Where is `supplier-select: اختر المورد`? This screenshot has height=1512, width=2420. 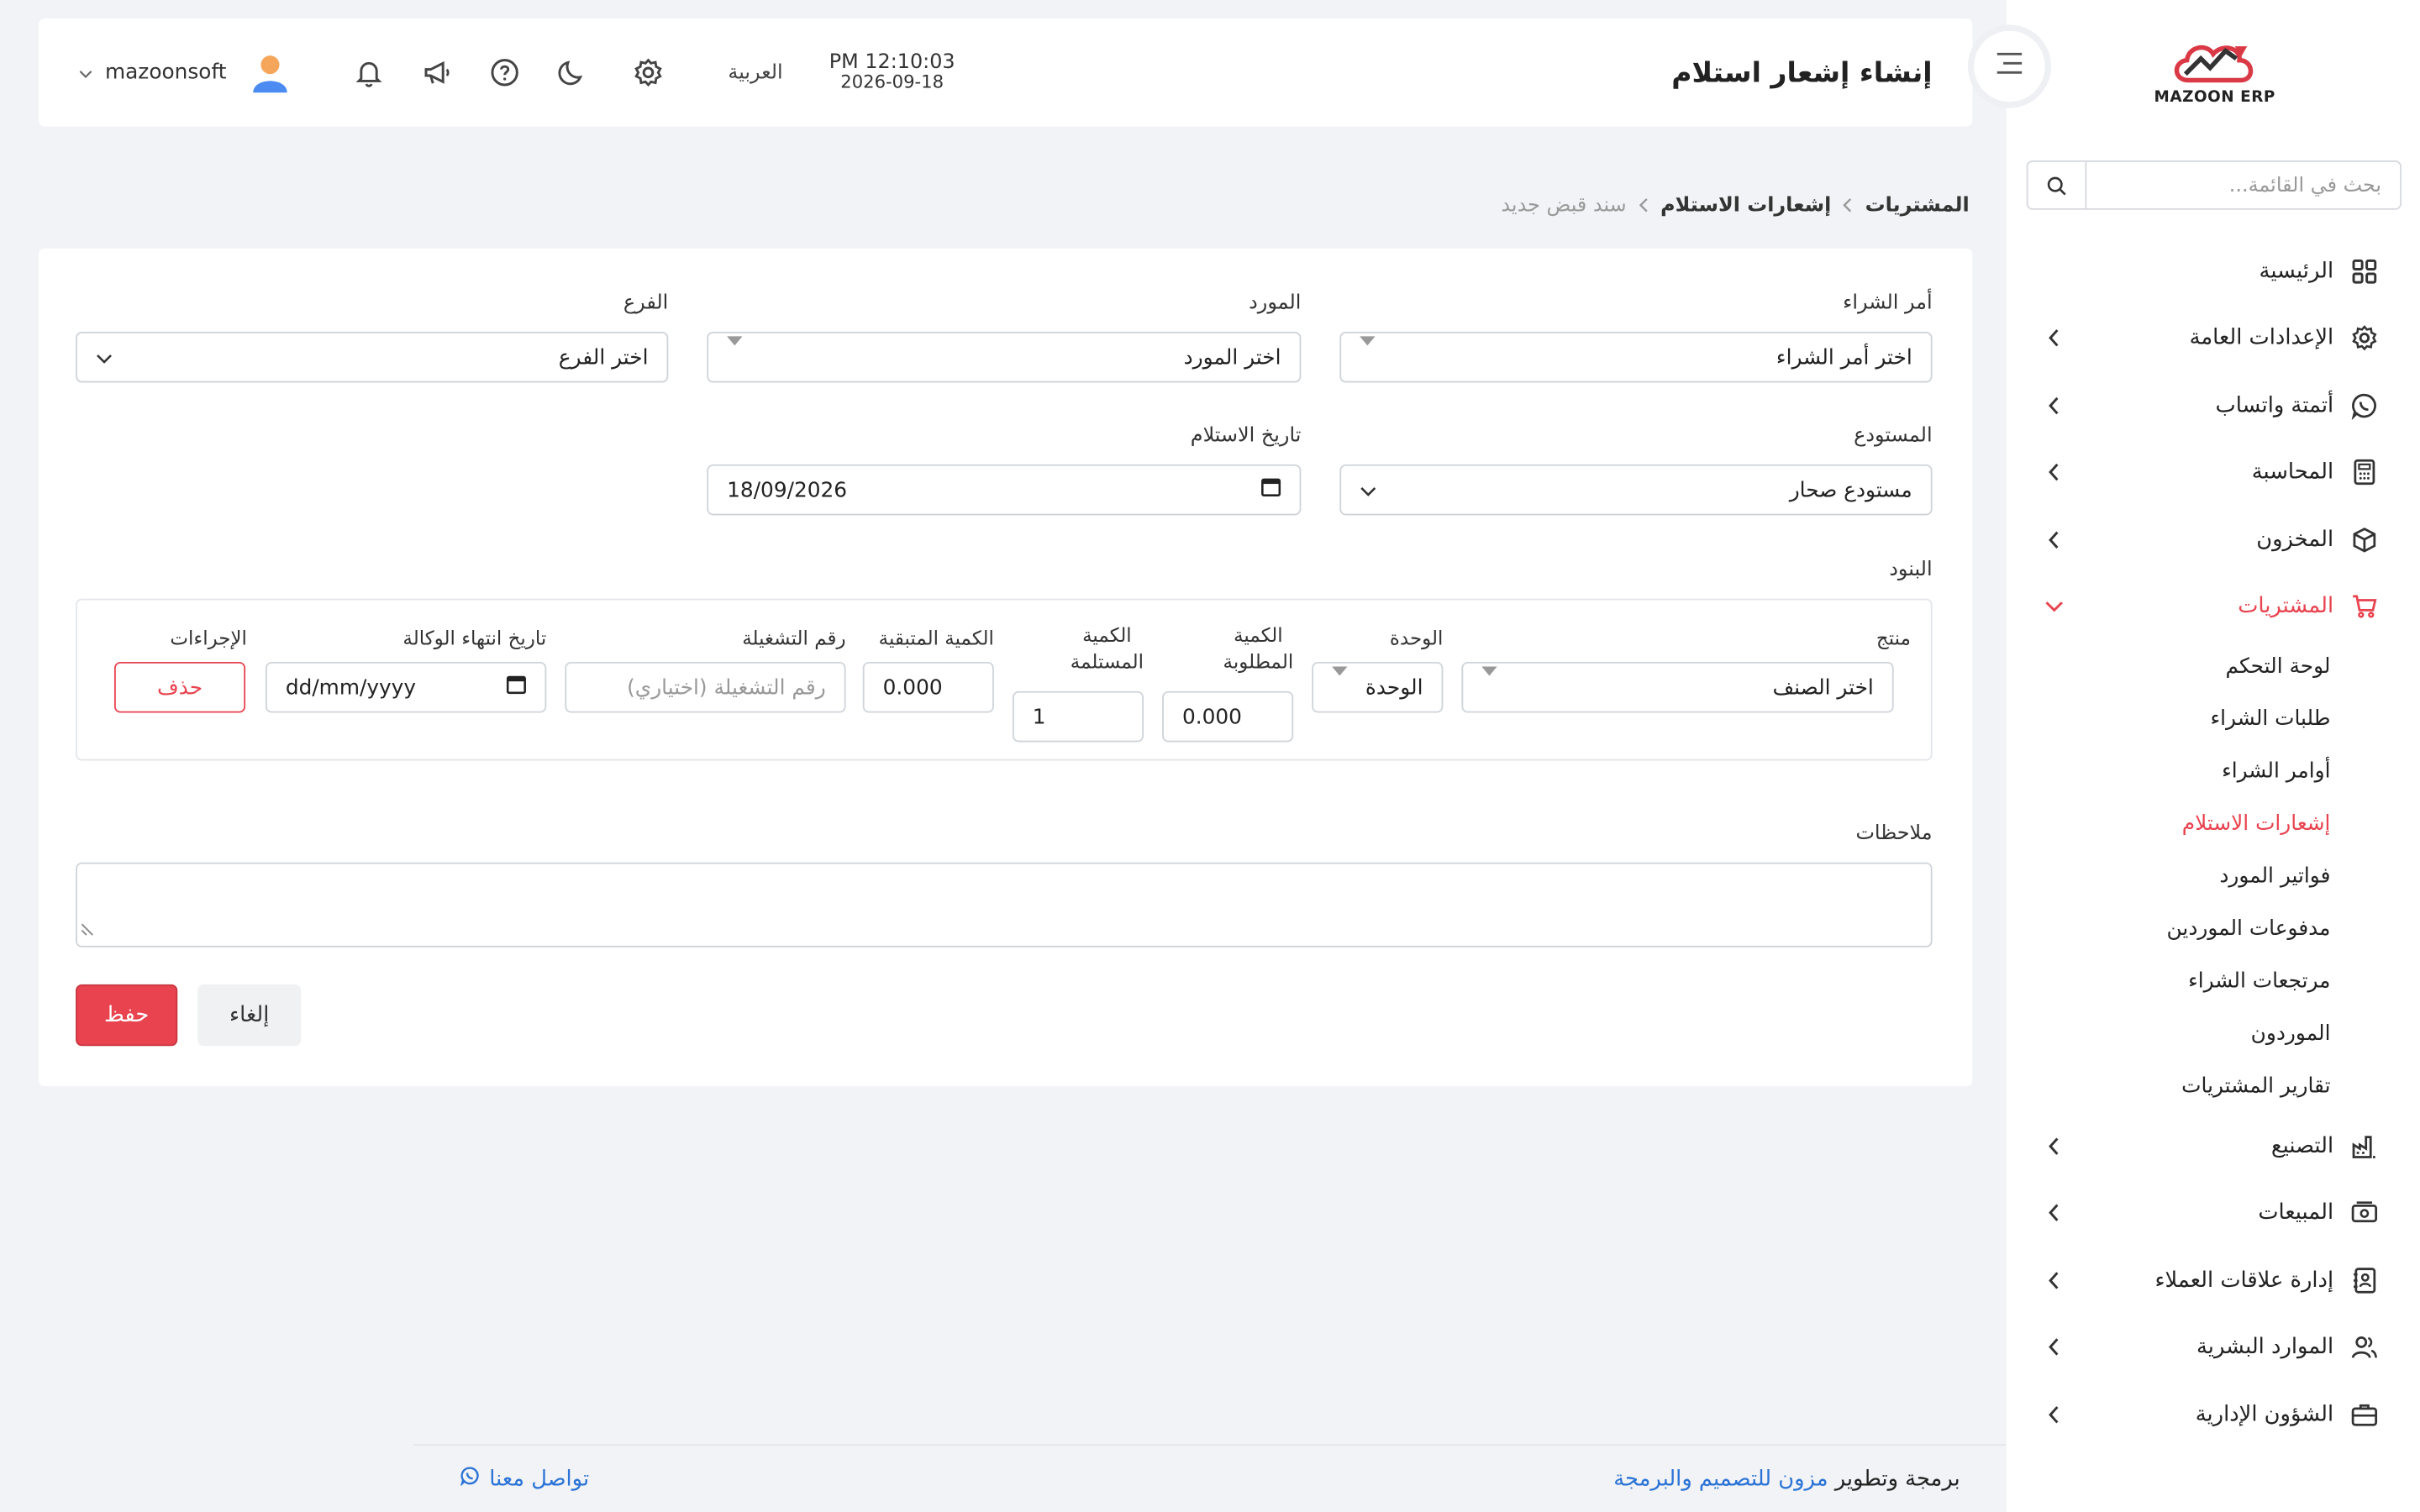
supplier-select: اختر المورد is located at coordinates (1004, 357).